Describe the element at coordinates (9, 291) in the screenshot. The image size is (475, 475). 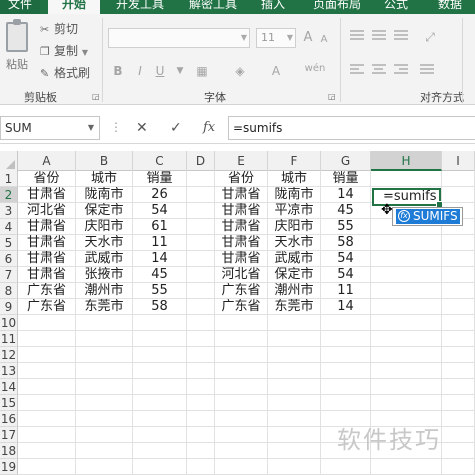
I see `row-header-8: 8` at that location.